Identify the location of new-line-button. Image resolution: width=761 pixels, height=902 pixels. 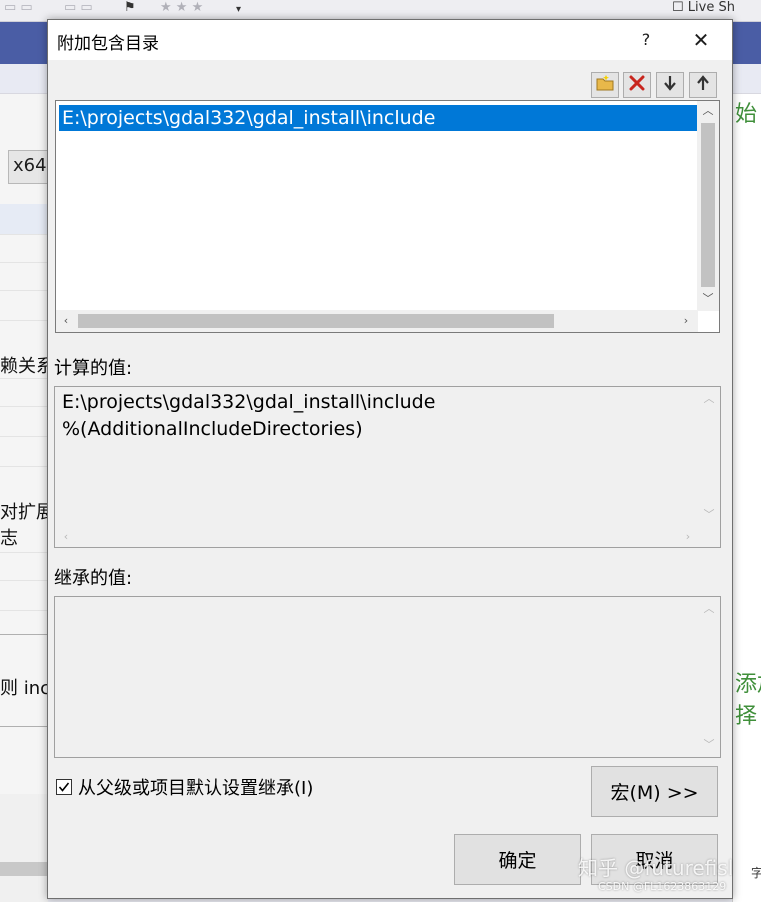
(605, 85).